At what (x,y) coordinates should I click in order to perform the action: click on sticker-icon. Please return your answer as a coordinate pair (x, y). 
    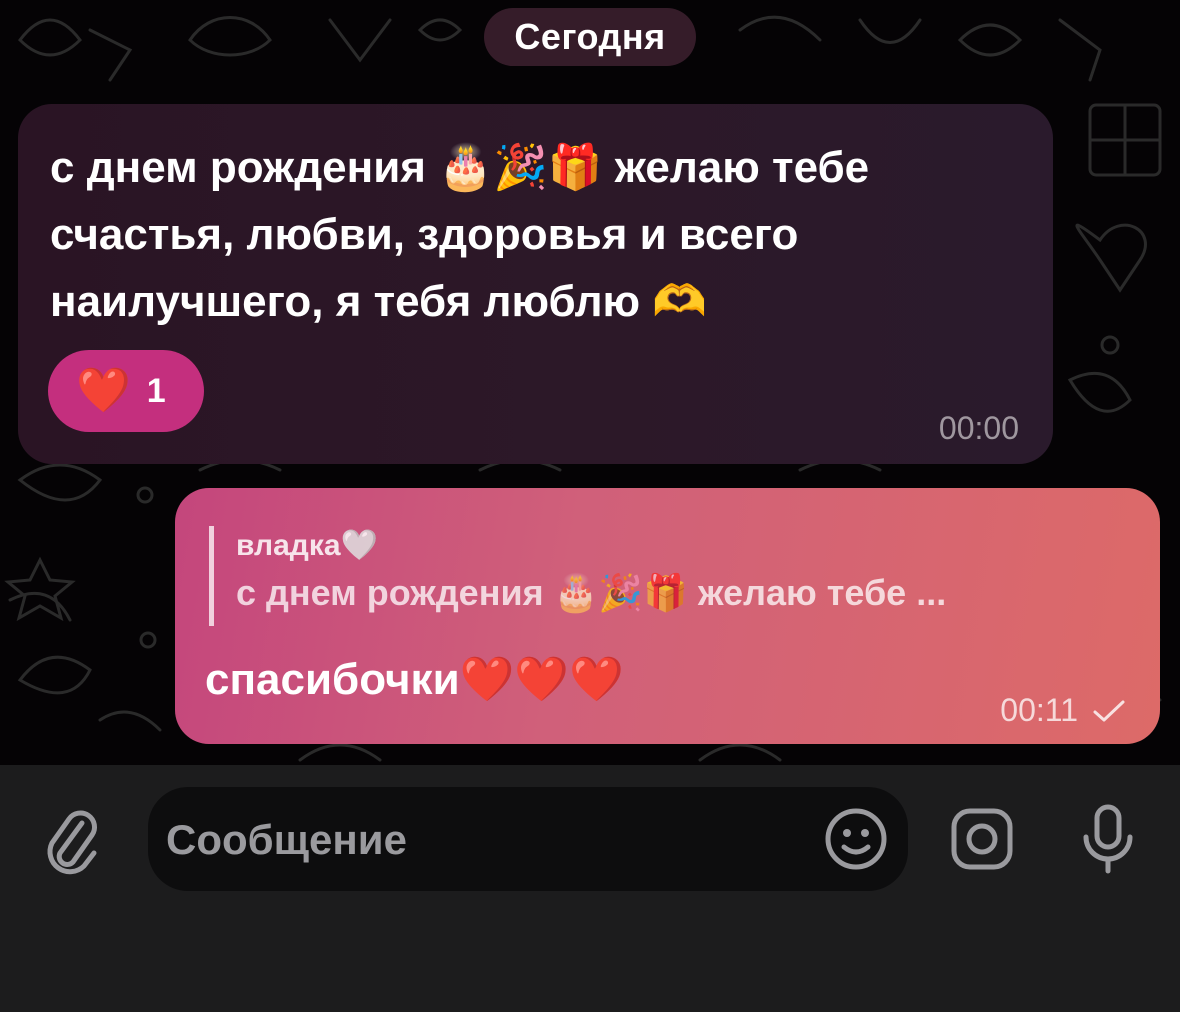
    Looking at the image, I should click on (856, 839).